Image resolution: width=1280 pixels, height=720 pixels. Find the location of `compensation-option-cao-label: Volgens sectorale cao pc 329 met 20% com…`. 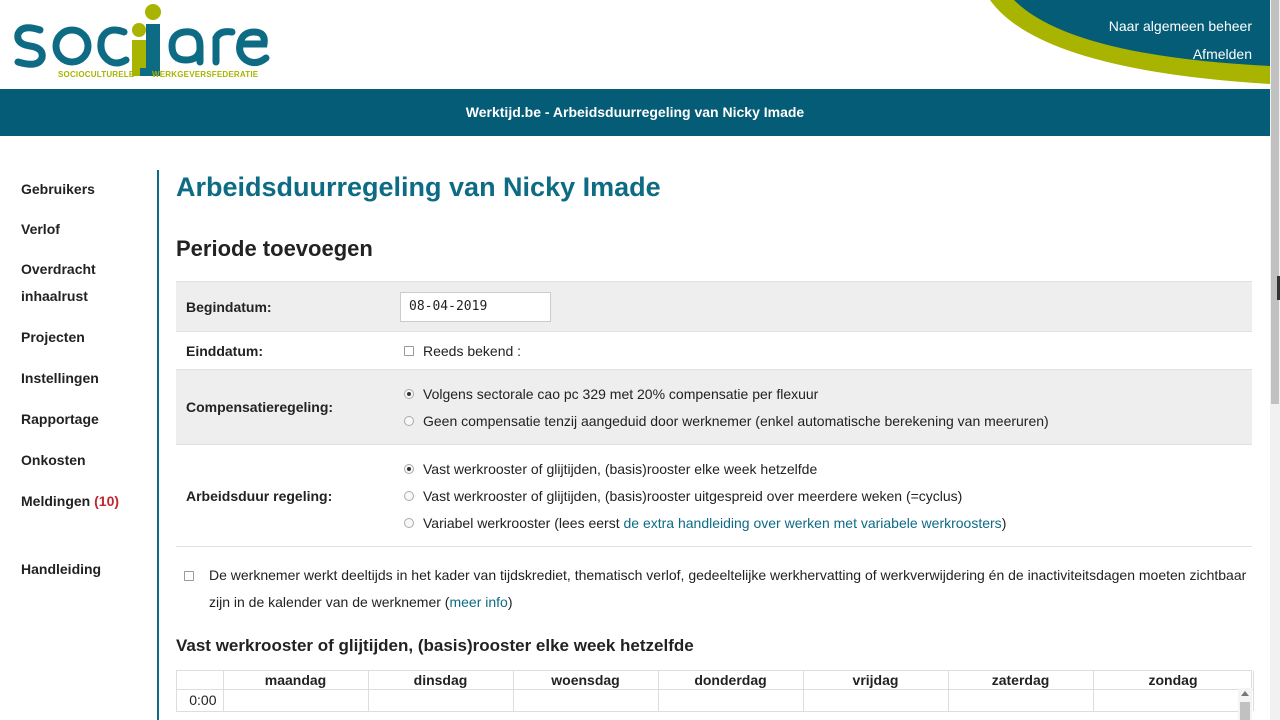

compensation-option-cao-label: Volgens sectorale cao pc 329 met 20% com… is located at coordinates (620, 394).